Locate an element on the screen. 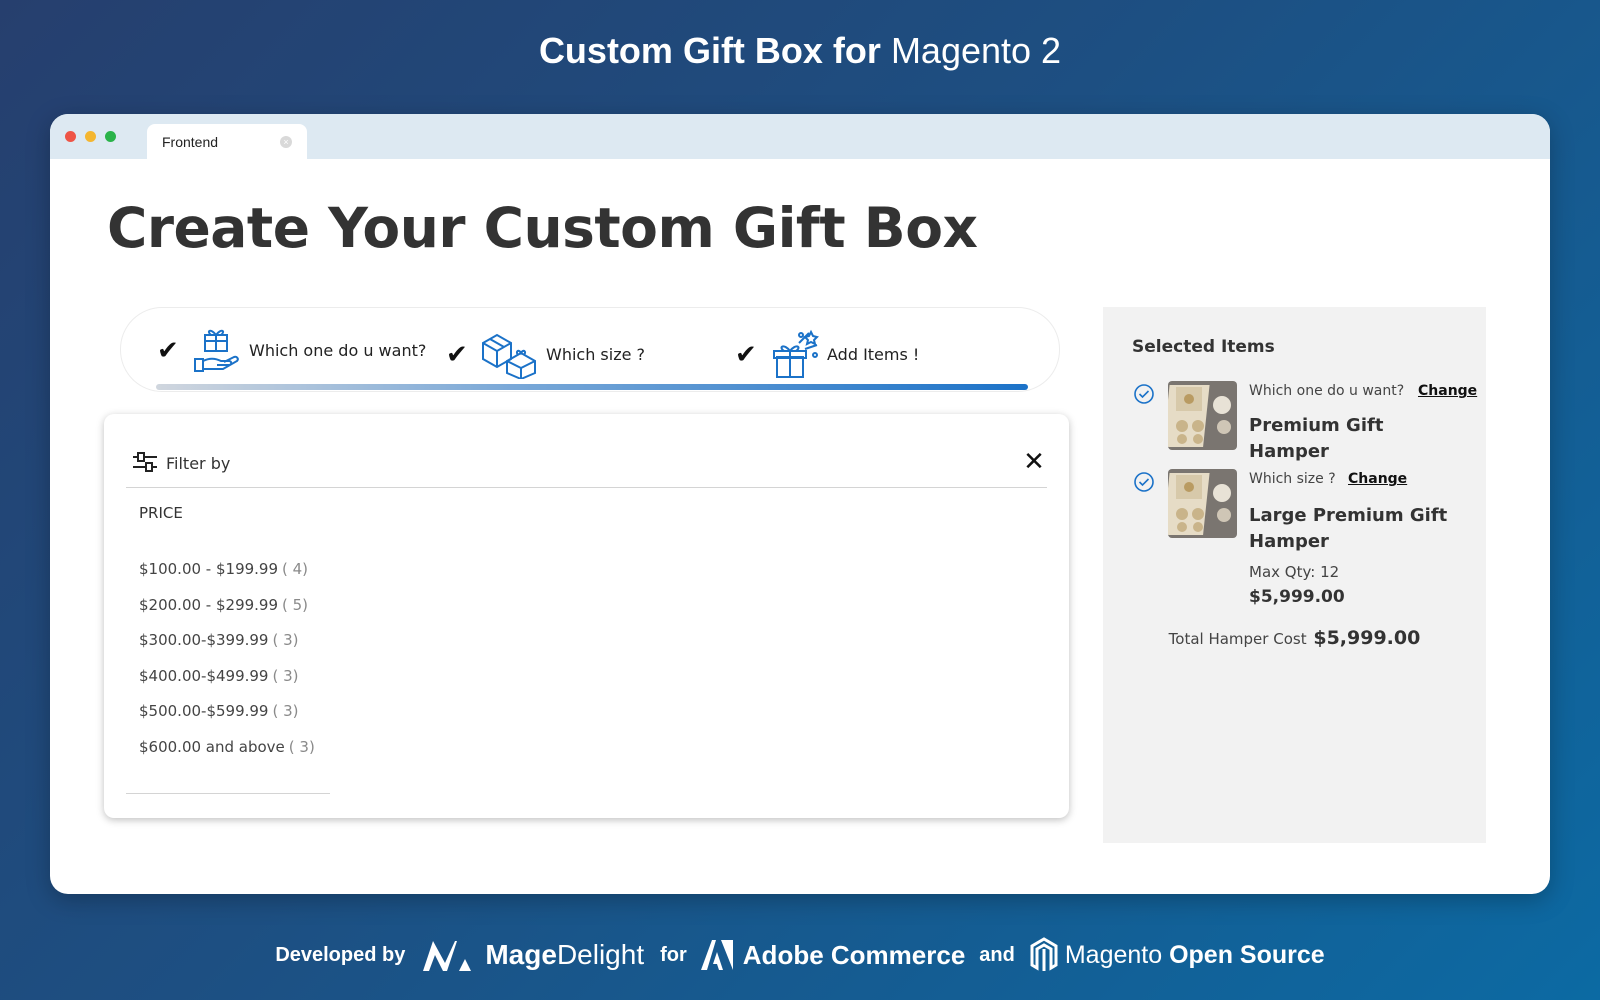 The height and width of the screenshot is (1000, 1600). price-option: $500.00-$599.99( 3) is located at coordinates (227, 720).